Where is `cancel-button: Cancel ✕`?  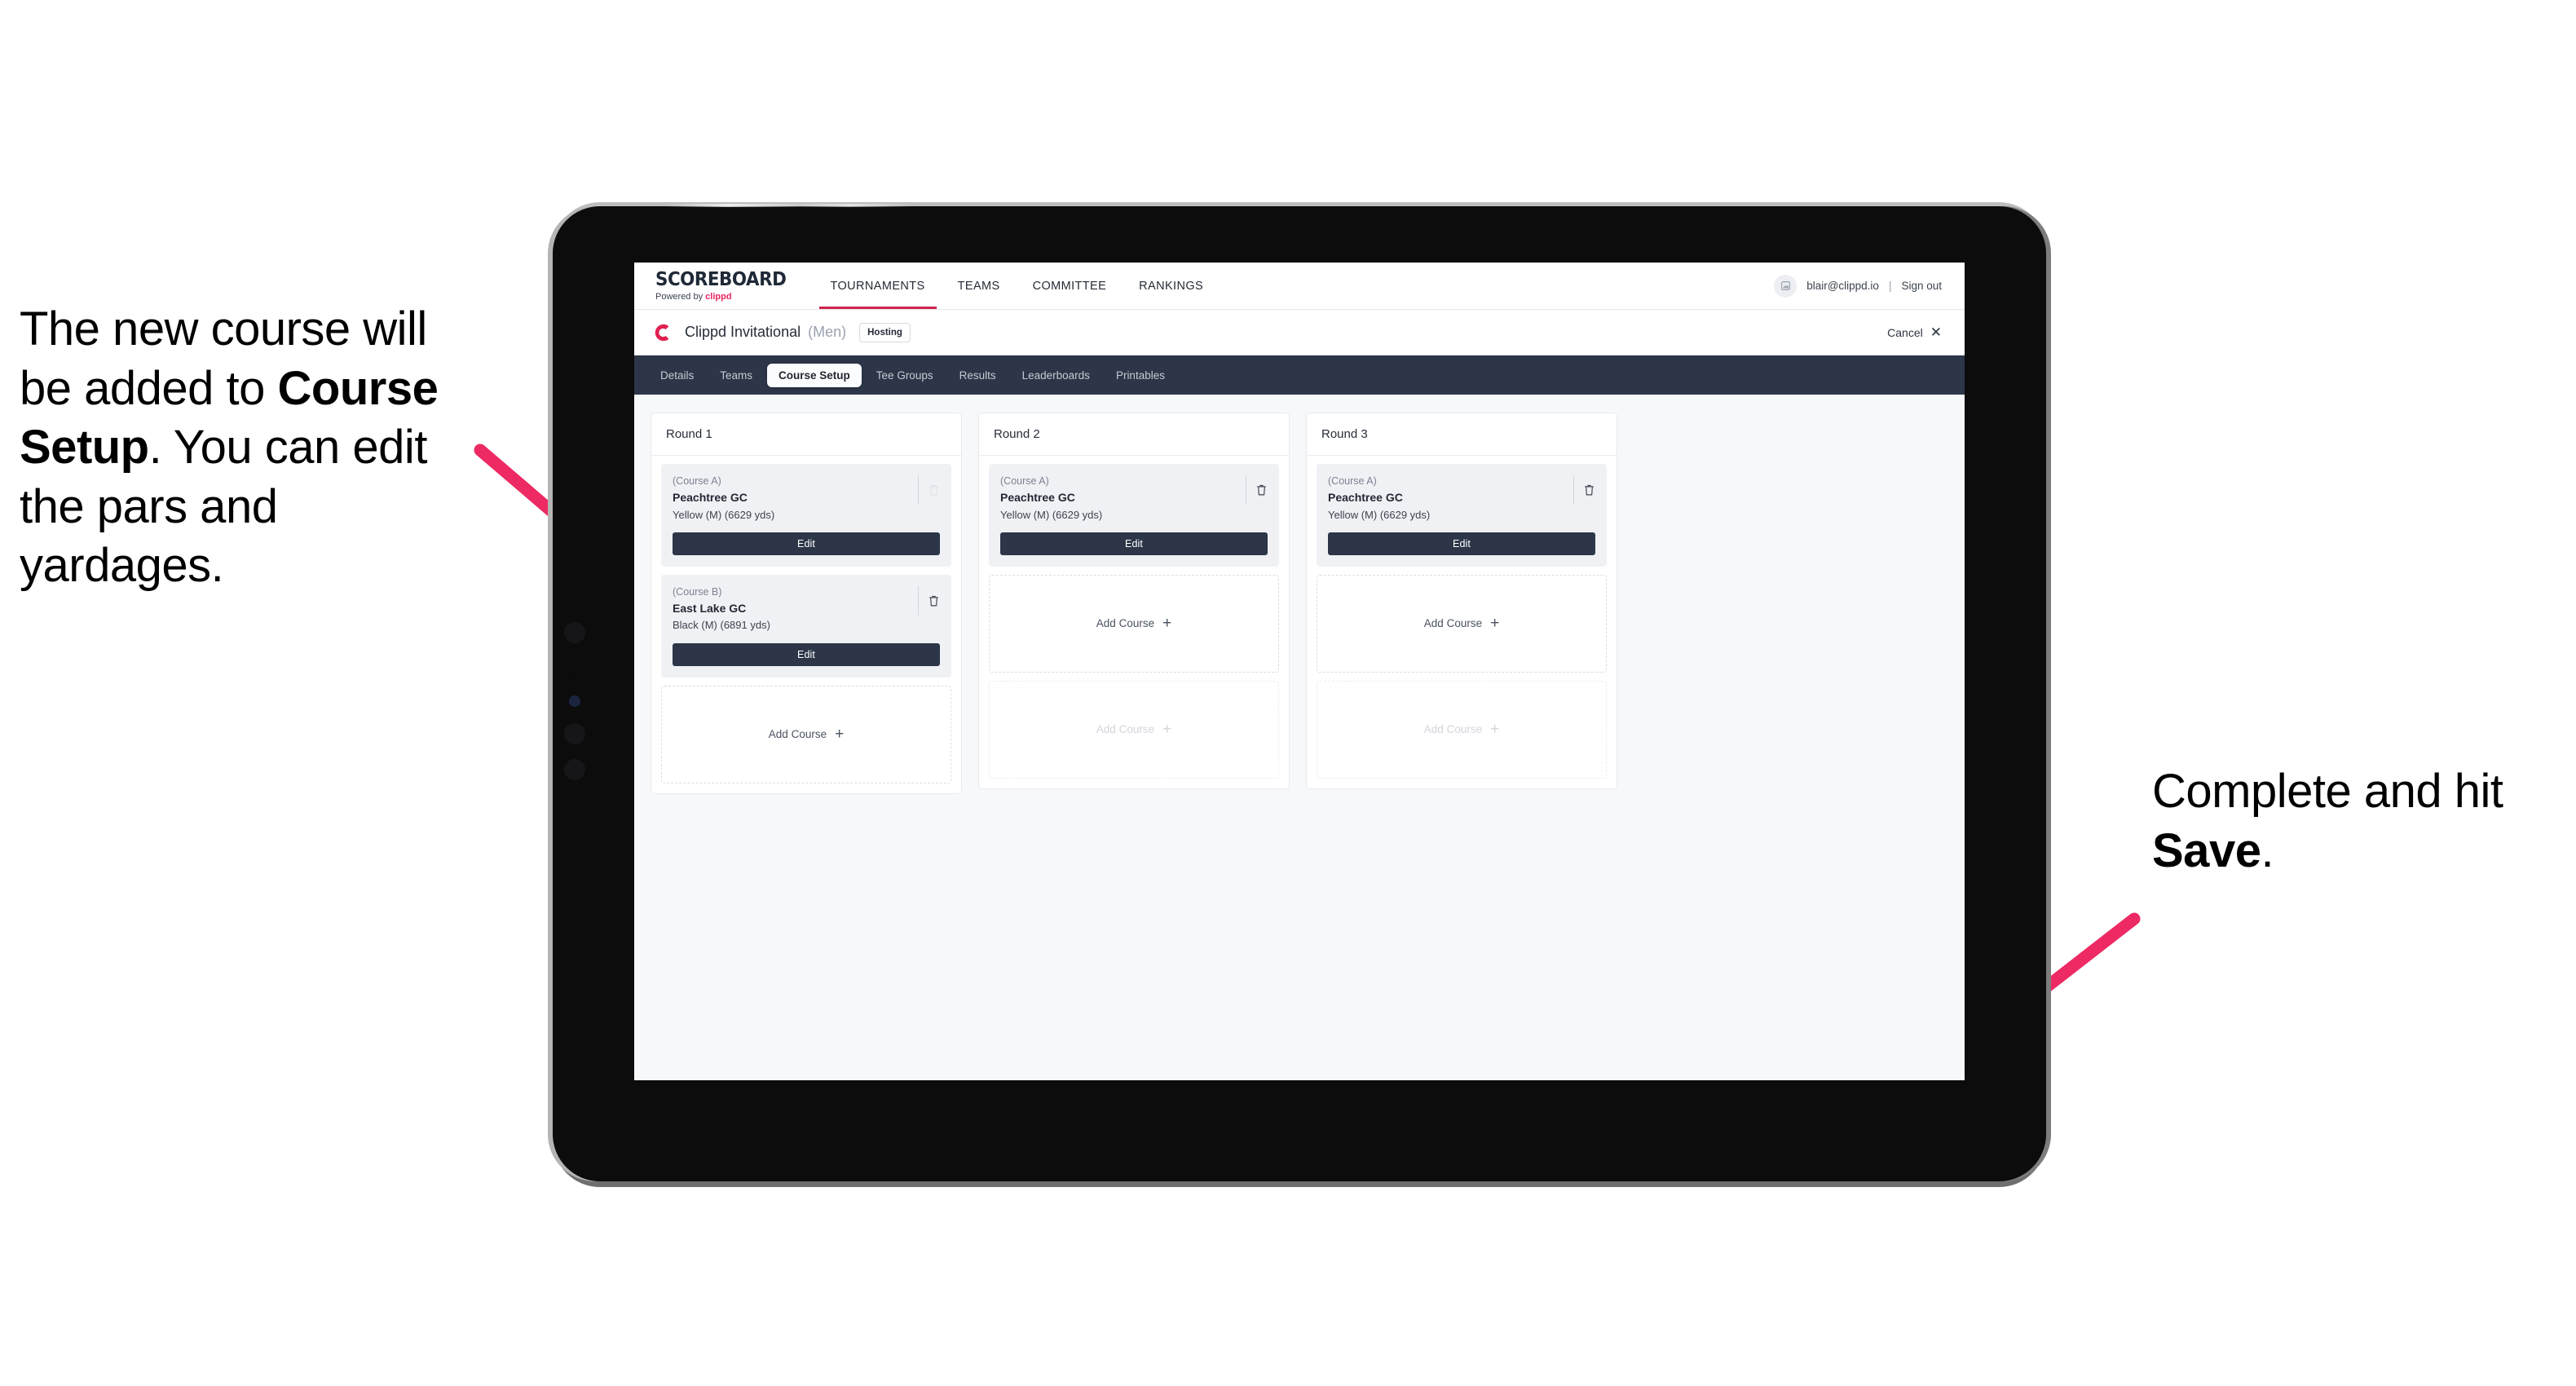 cancel-button: Cancel ✕ is located at coordinates (1914, 332).